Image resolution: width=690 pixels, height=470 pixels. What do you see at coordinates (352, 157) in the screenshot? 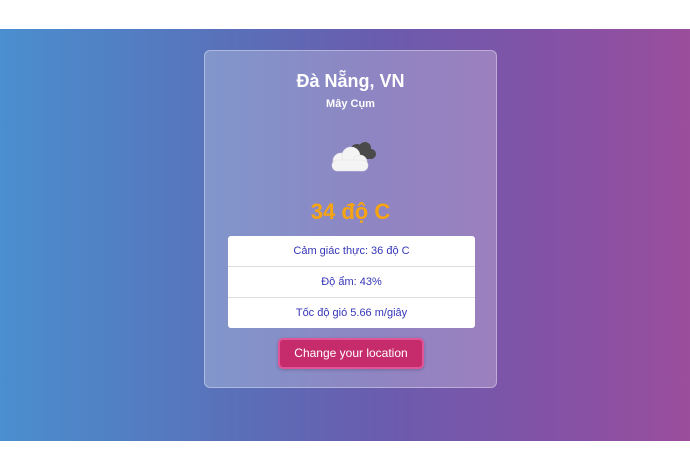
I see `broken-clouds-icon` at bounding box center [352, 157].